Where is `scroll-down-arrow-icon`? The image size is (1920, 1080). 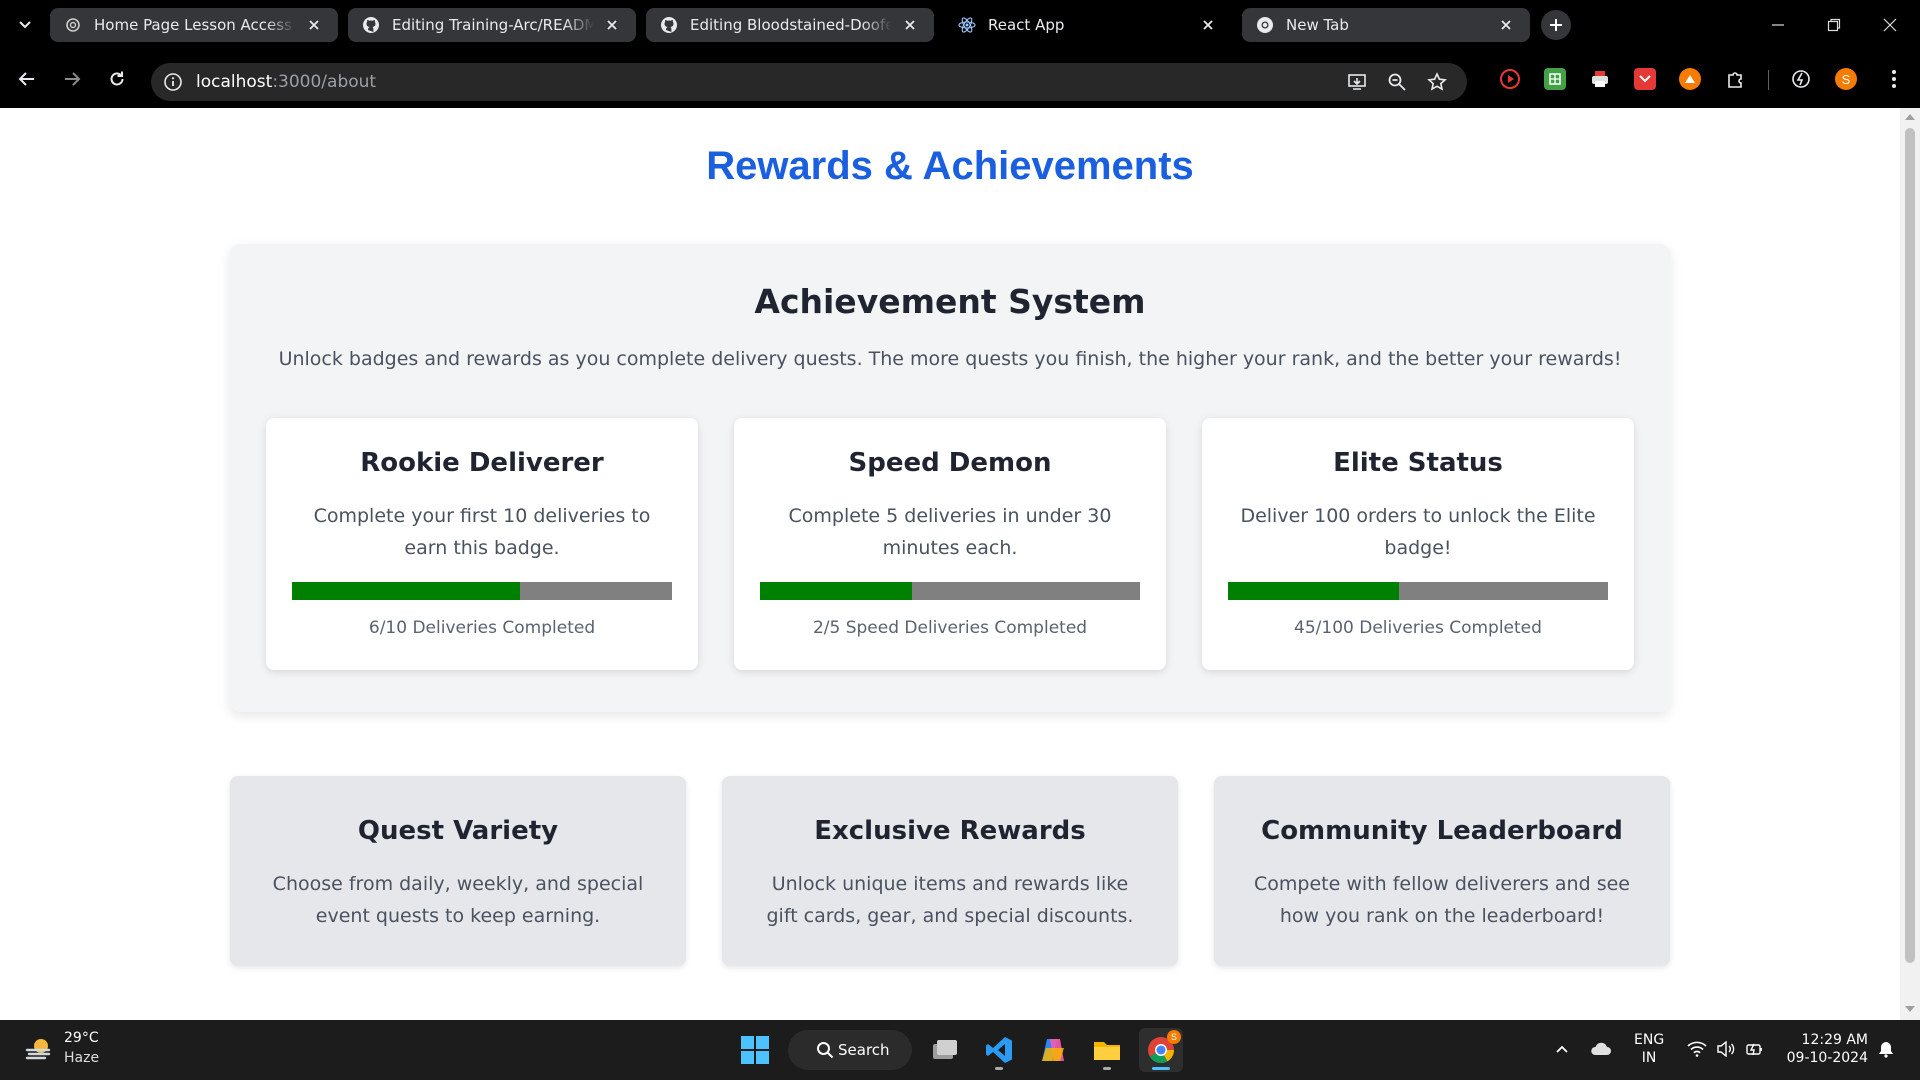 scroll-down-arrow-icon is located at coordinates (1910, 1009).